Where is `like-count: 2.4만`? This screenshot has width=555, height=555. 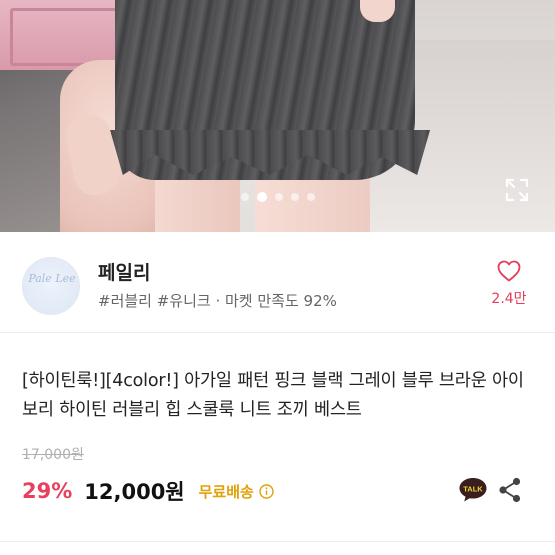
like-count: 2.4만 is located at coordinates (509, 299).